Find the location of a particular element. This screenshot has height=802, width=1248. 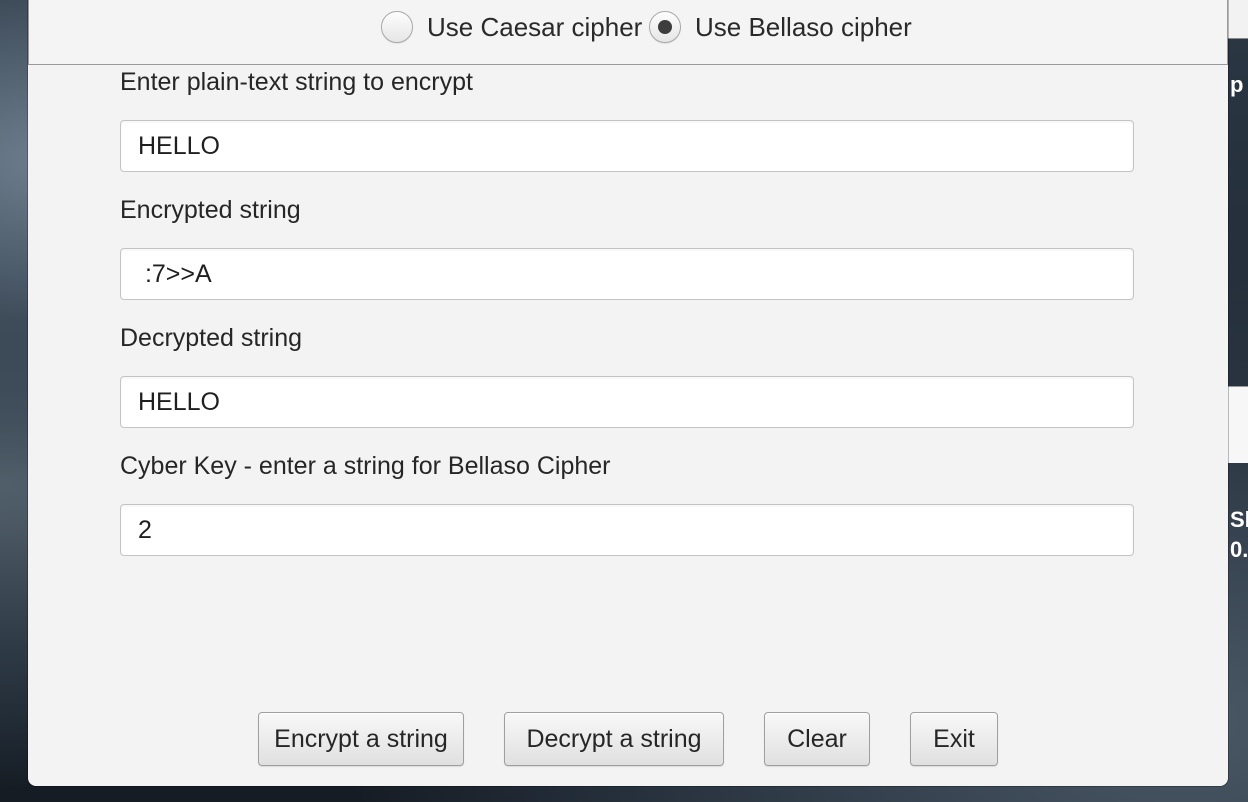

clear-button: Clear is located at coordinates (817, 739).